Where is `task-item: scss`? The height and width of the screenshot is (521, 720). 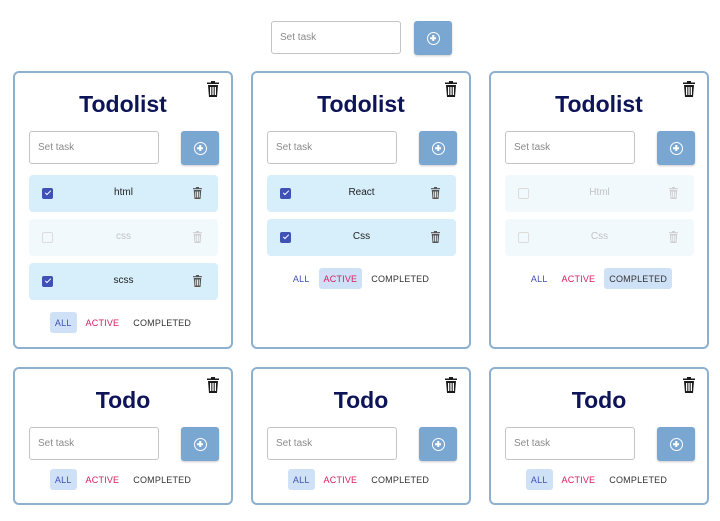
task-item: scss is located at coordinates (123, 281).